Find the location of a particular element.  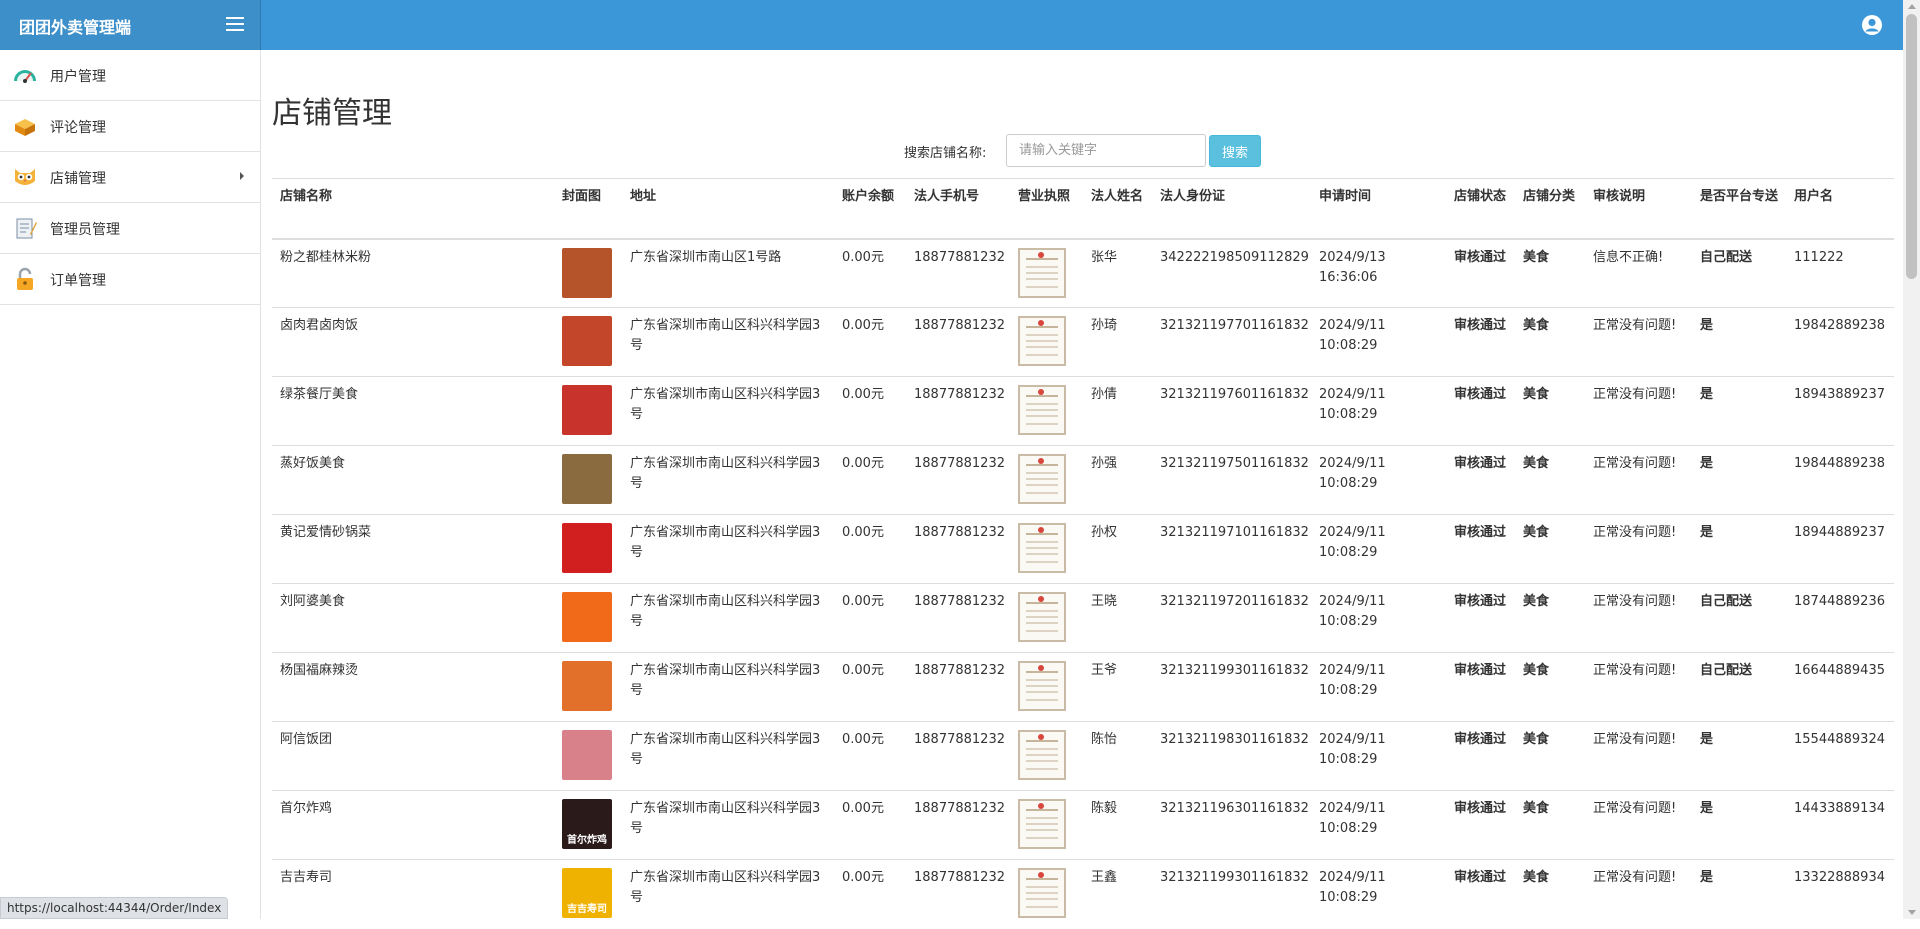

shop-cover-image: 首尔炸鸡 is located at coordinates (587, 824).